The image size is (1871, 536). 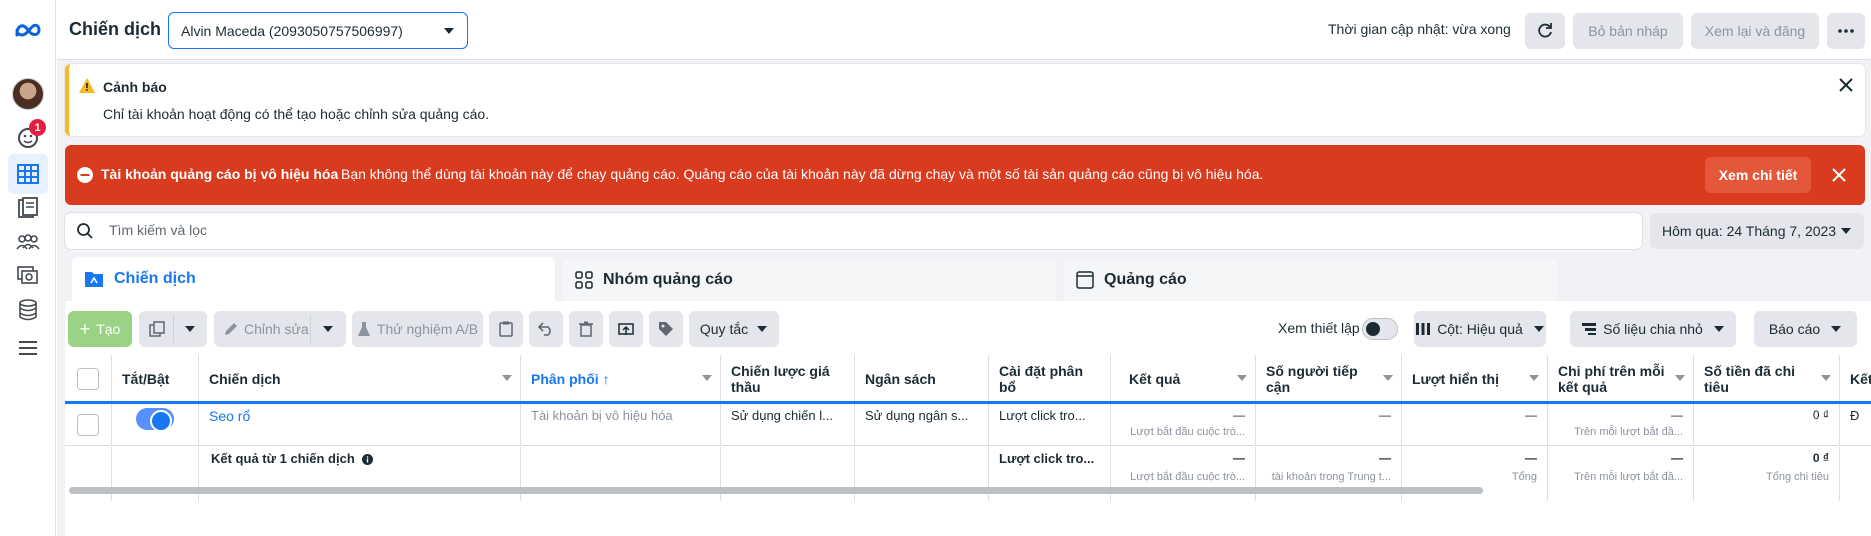 What do you see at coordinates (1855, 425) in the screenshot?
I see `ends-value: Đ` at bounding box center [1855, 425].